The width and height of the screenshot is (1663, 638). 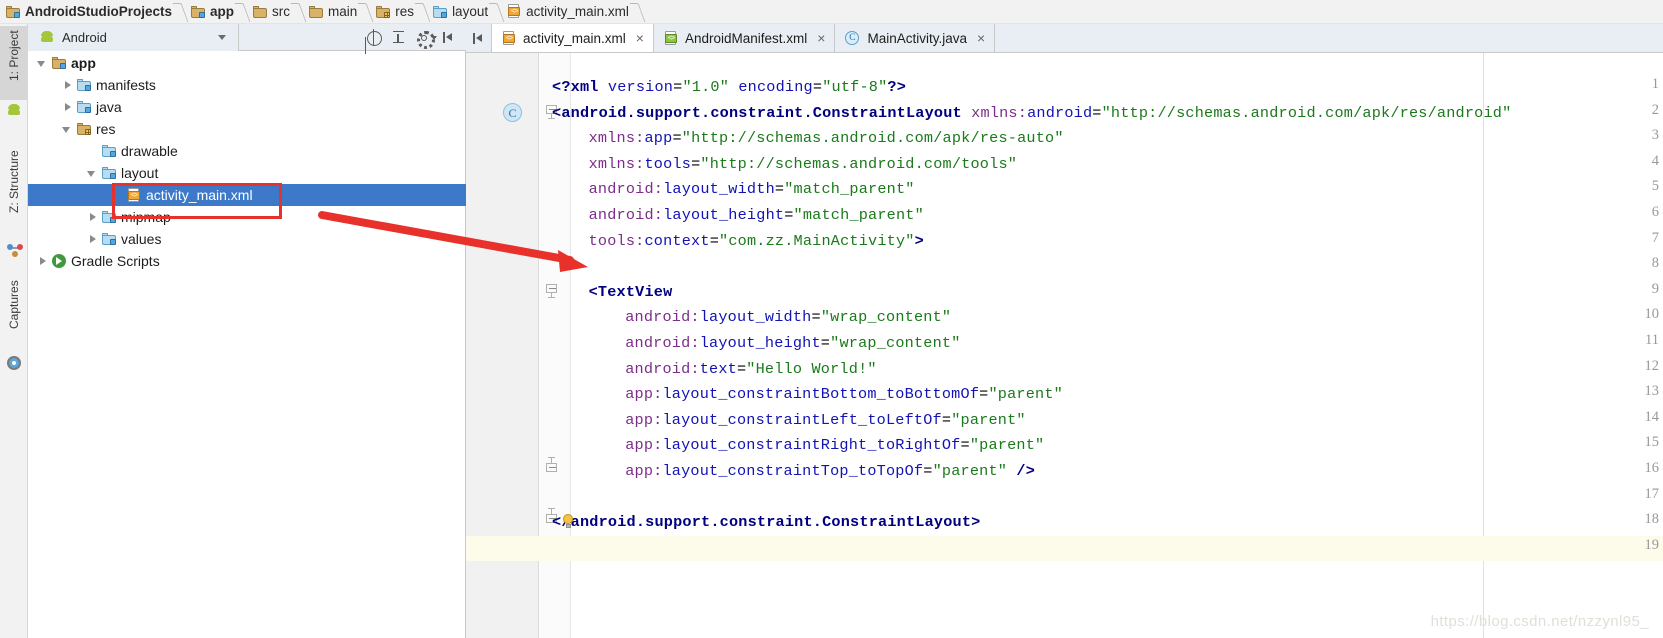 I want to click on tree-item-values: values, so click(x=247, y=239).